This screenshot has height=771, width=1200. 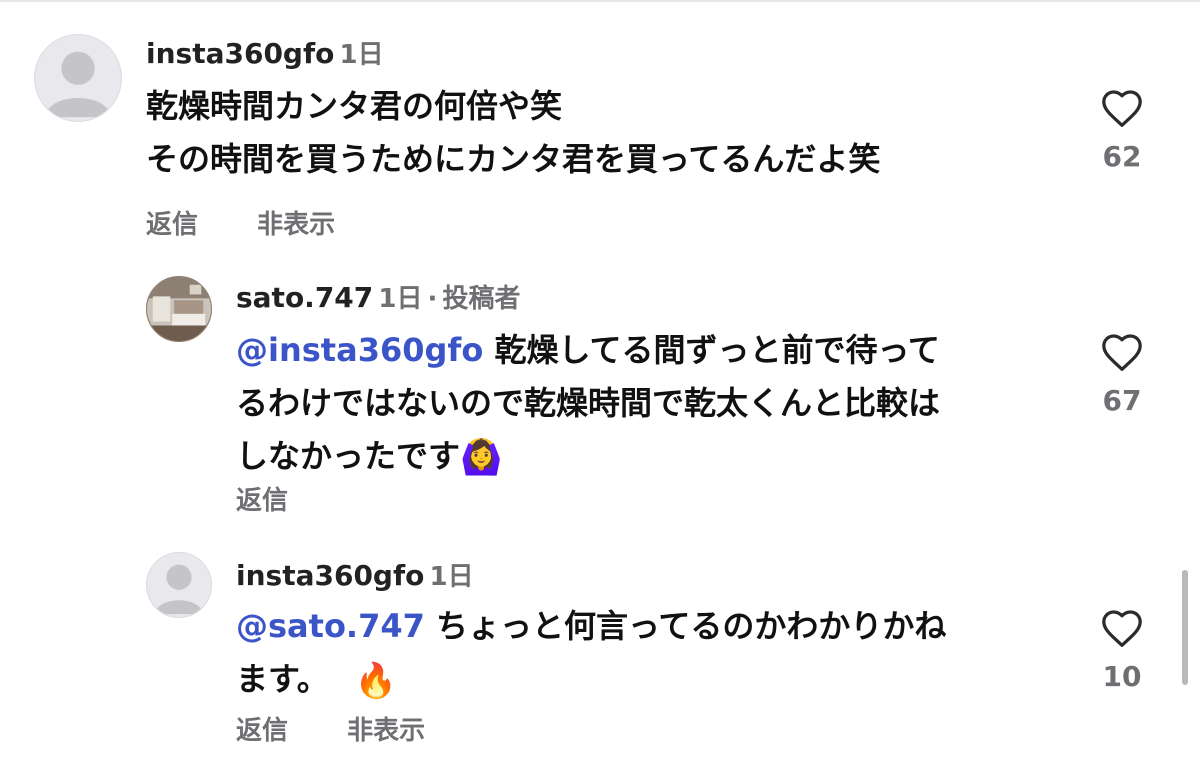 I want to click on heart-outline-icon, so click(x=1122, y=628).